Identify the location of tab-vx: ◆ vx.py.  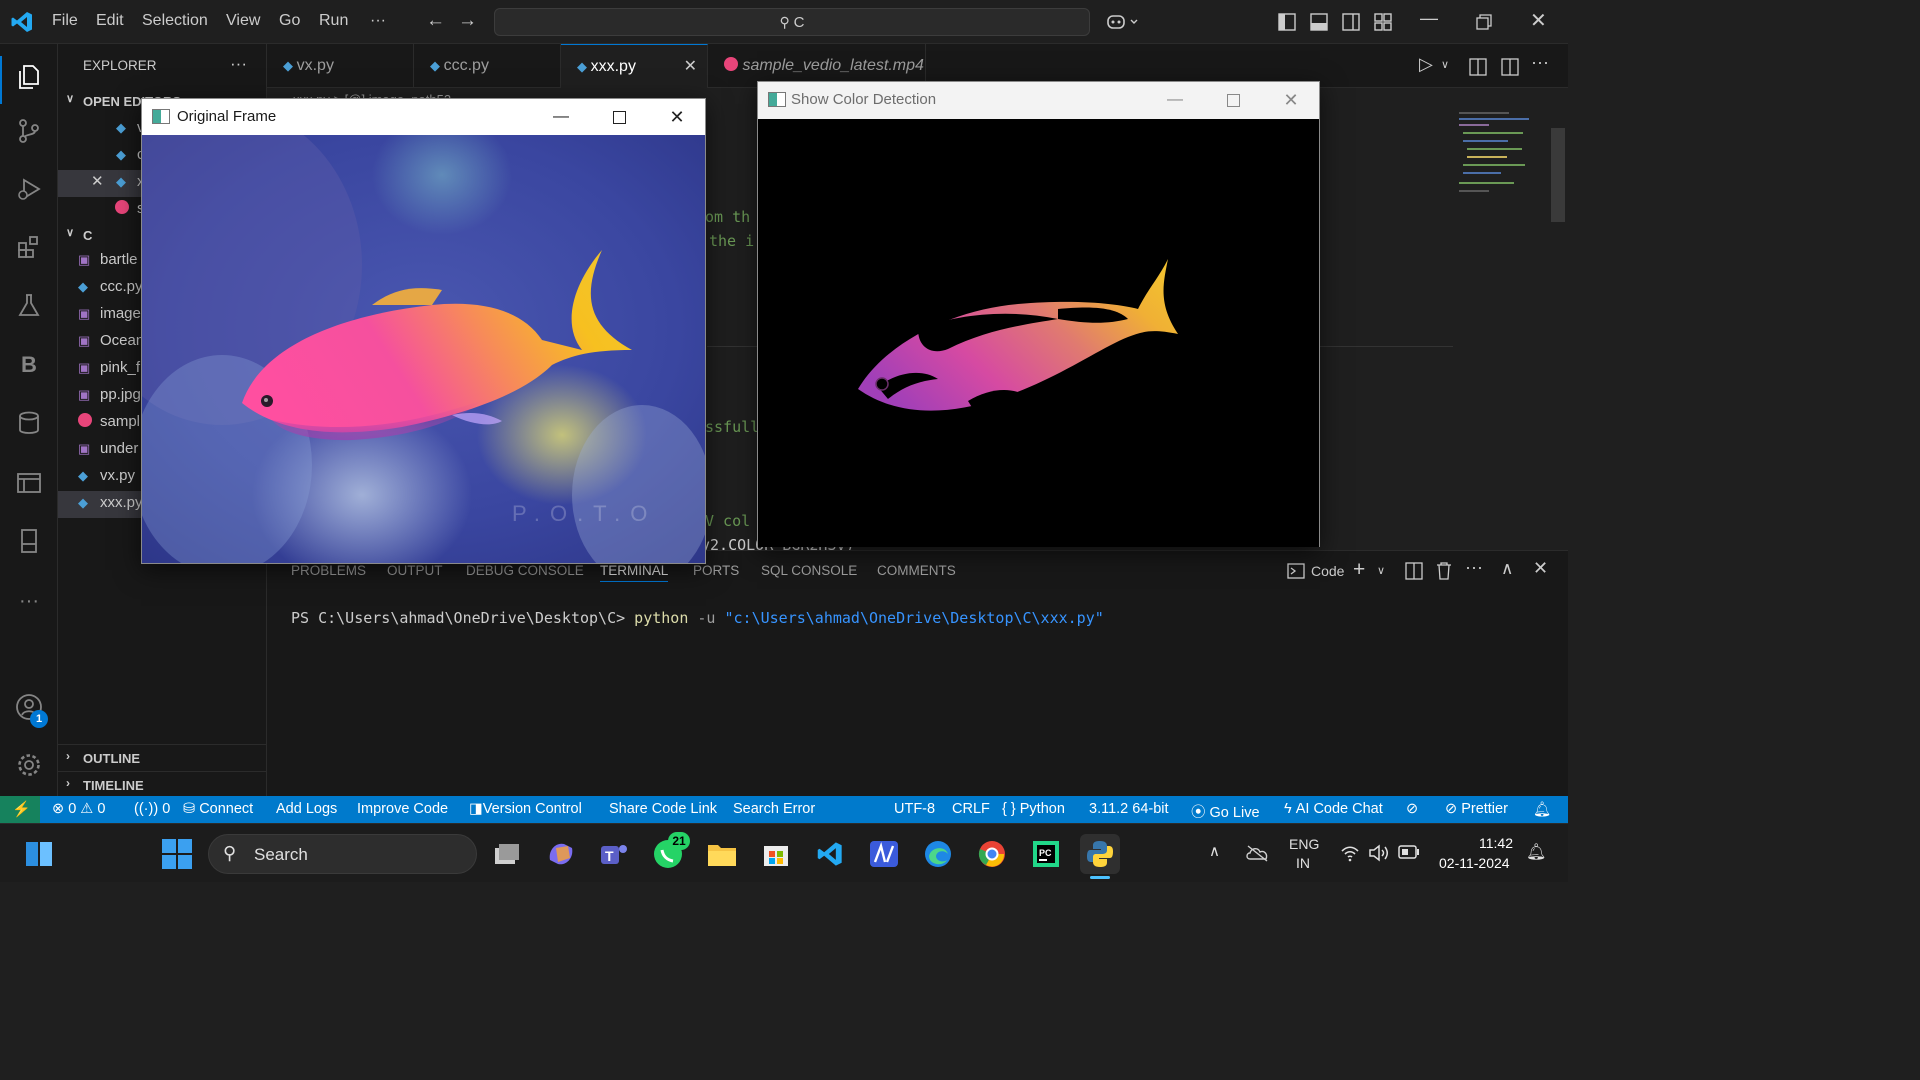
(340, 66).